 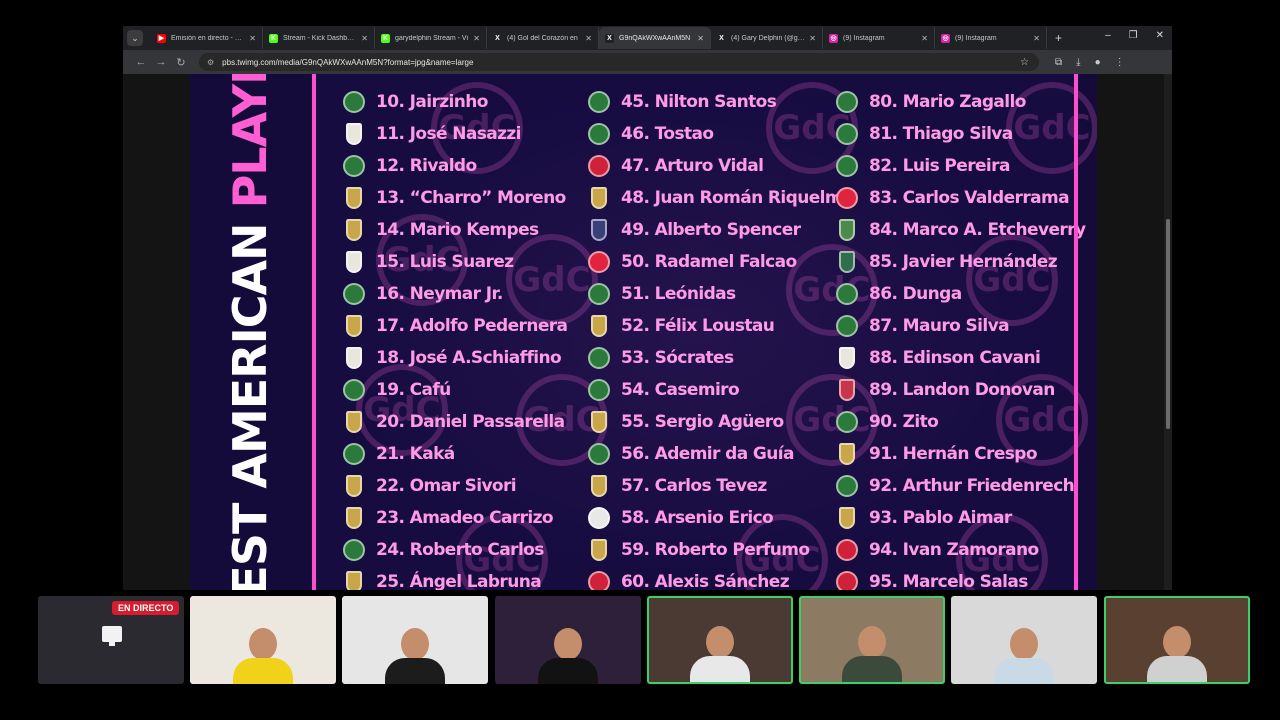 What do you see at coordinates (207, 38) in the screenshot?
I see `browser-tab: ▶ Emisión en directo - You ✕` at bounding box center [207, 38].